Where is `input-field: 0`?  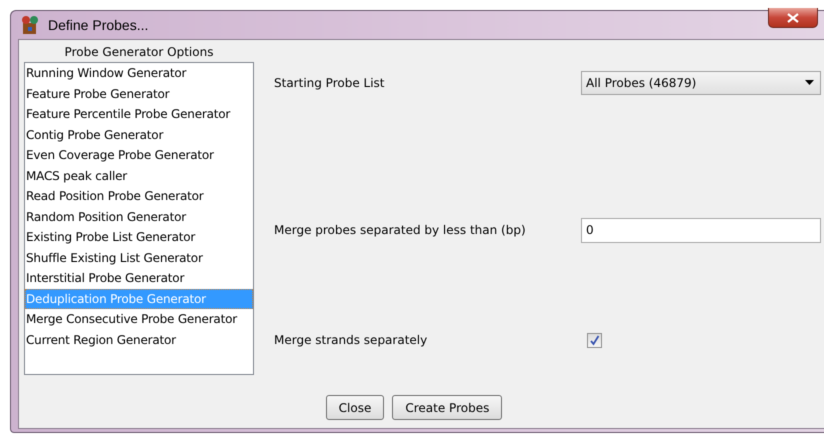
input-field: 0 is located at coordinates (701, 230).